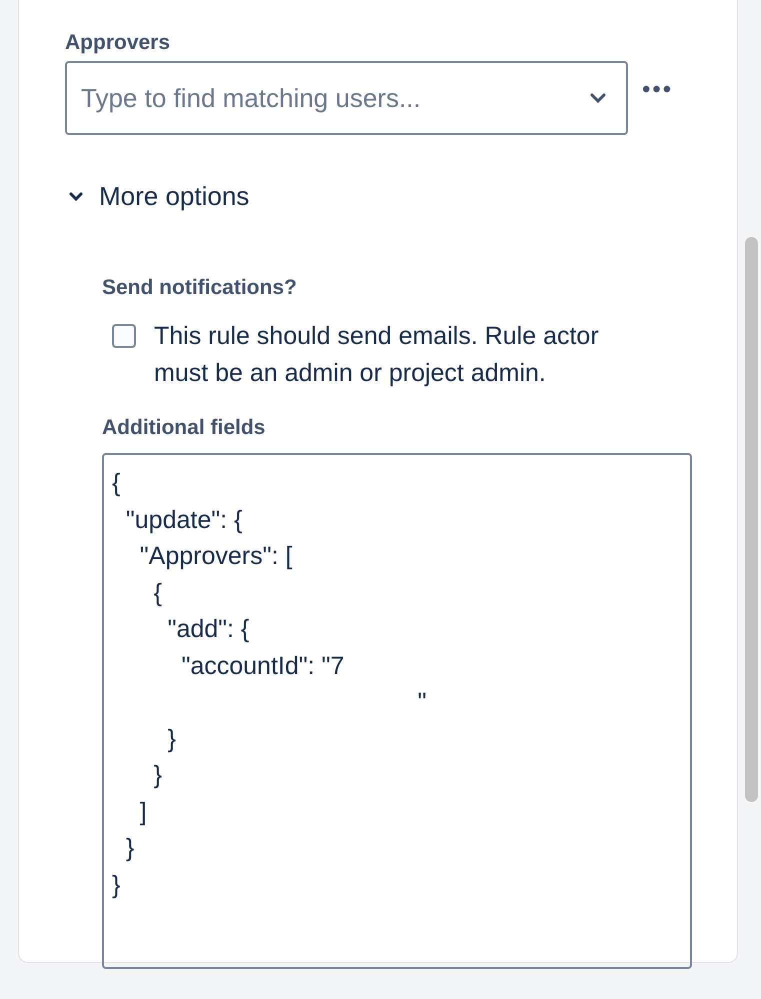 The width and height of the screenshot is (761, 999). I want to click on more-button: •••, so click(658, 90).